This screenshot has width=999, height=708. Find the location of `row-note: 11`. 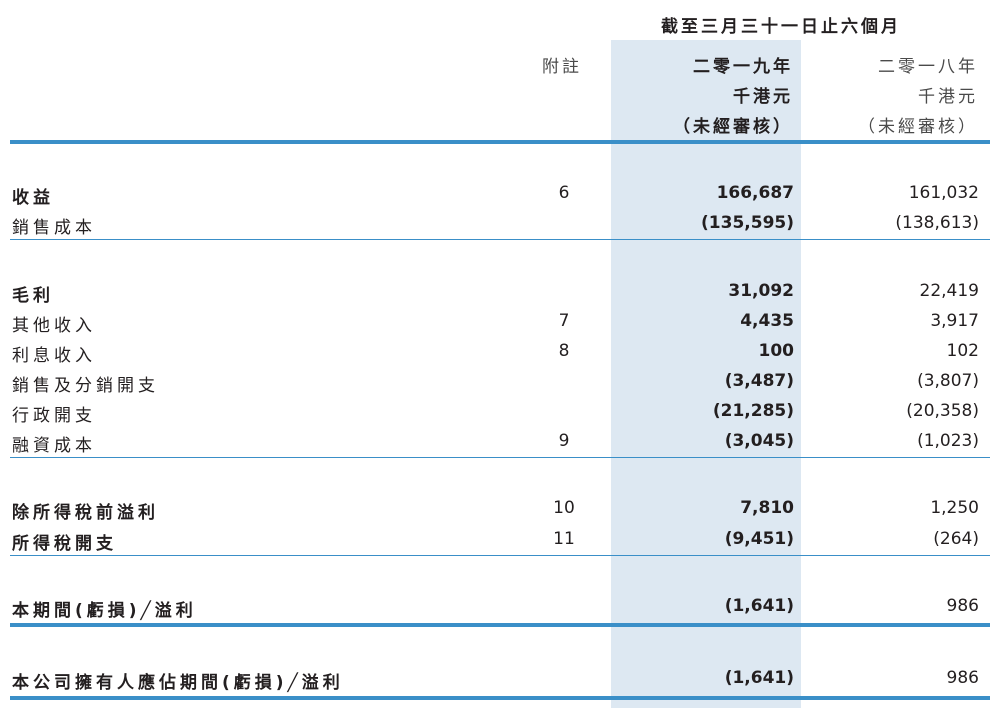

row-note: 11 is located at coordinates (564, 539).